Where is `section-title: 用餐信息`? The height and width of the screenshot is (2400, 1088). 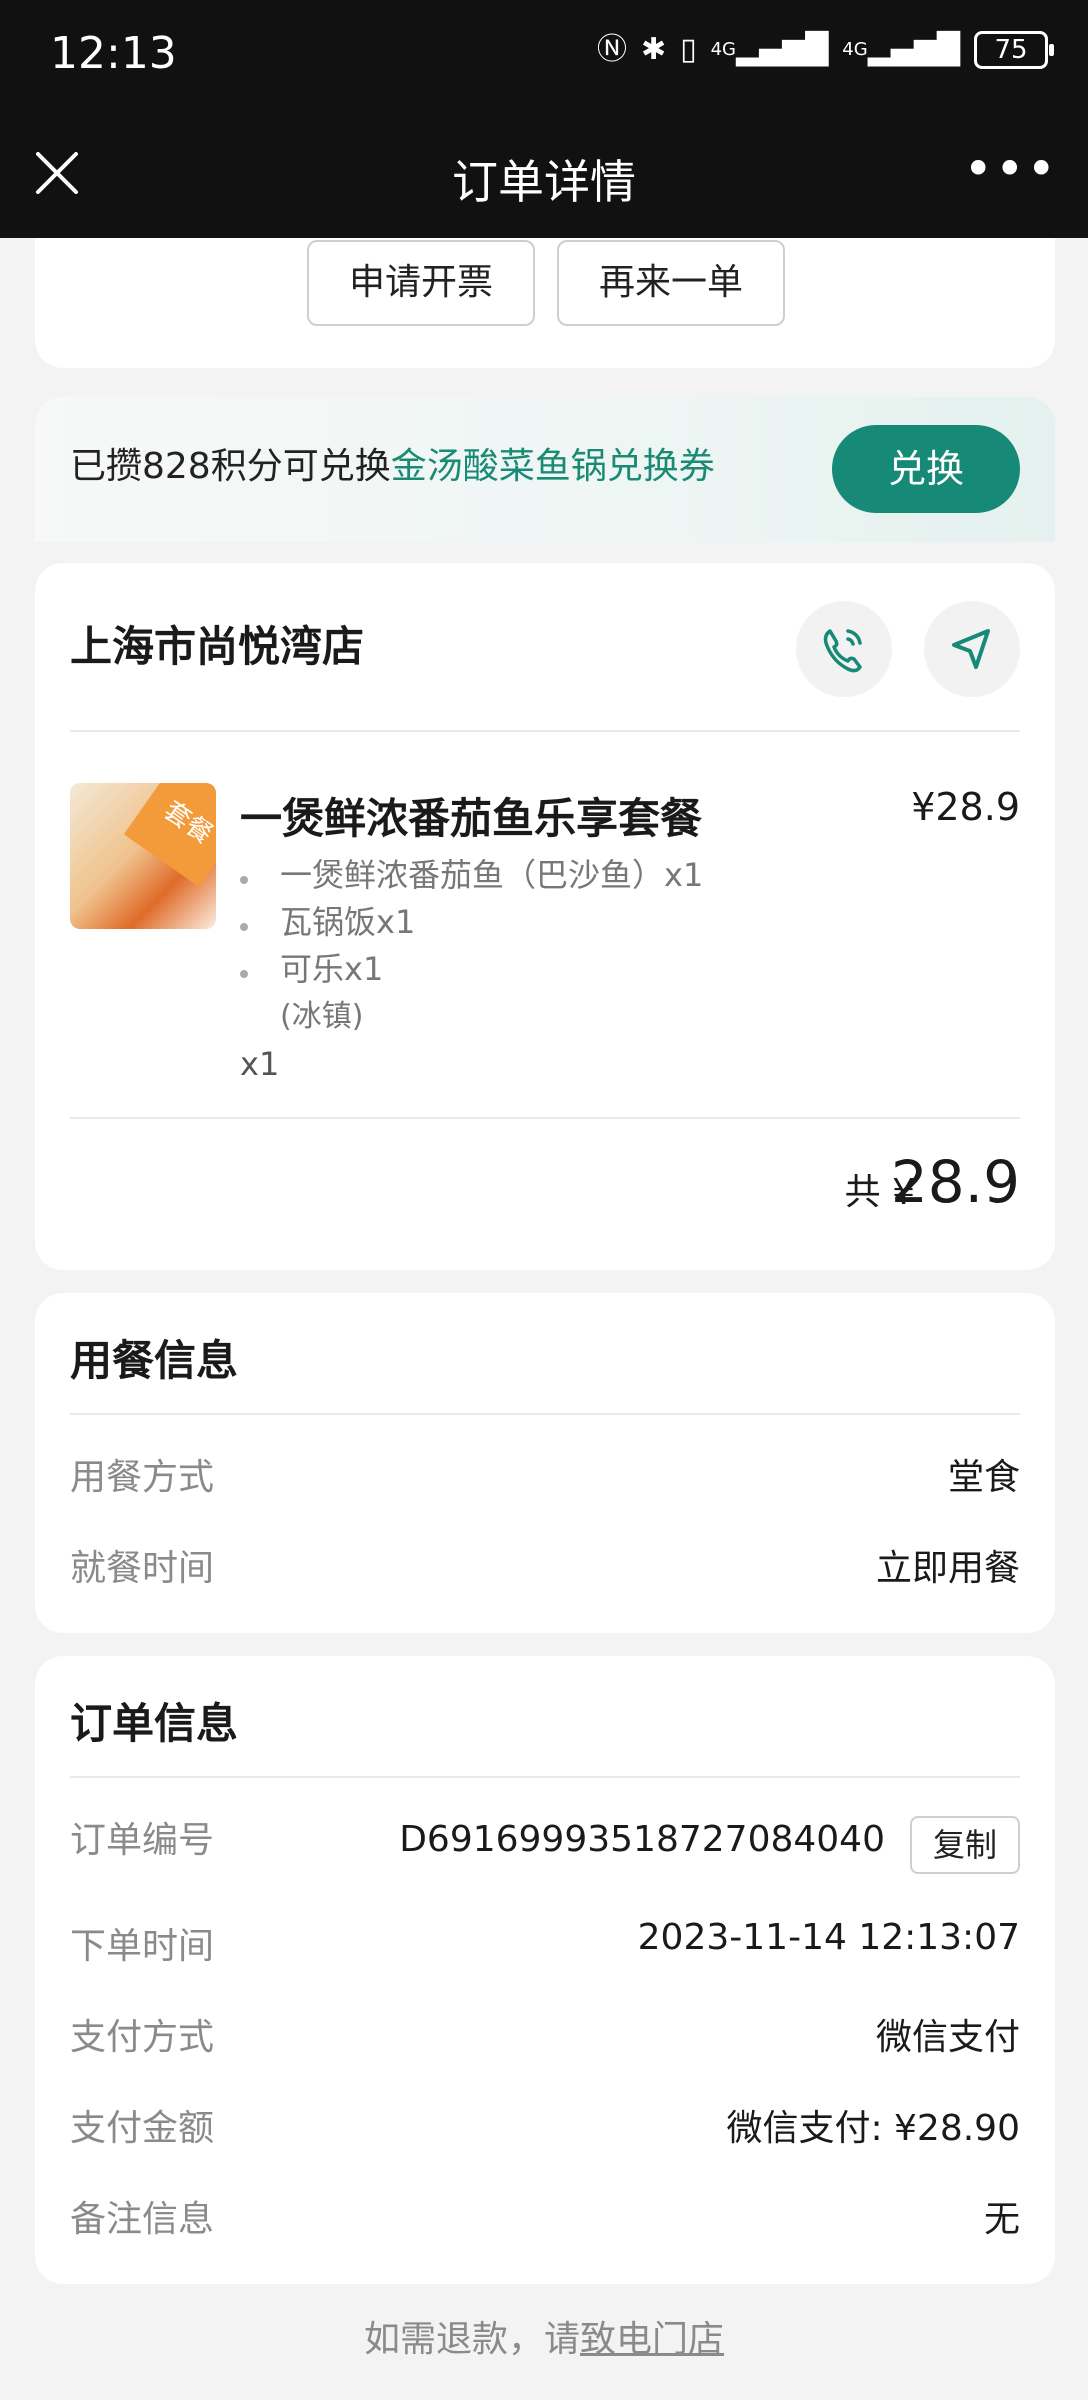 section-title: 用餐信息 is located at coordinates (154, 1360).